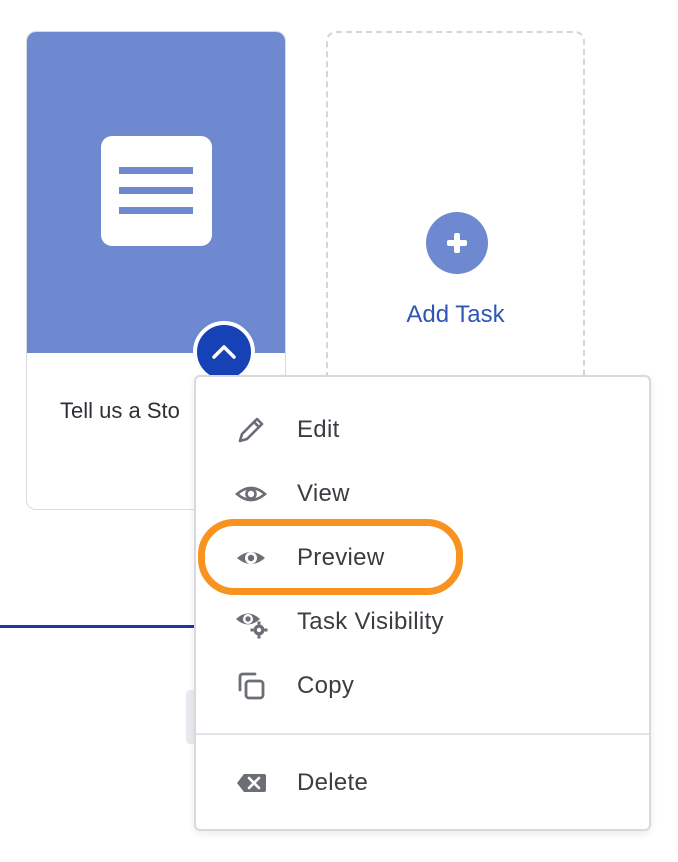 This screenshot has width=678, height=862. I want to click on copy-icon, so click(251, 686).